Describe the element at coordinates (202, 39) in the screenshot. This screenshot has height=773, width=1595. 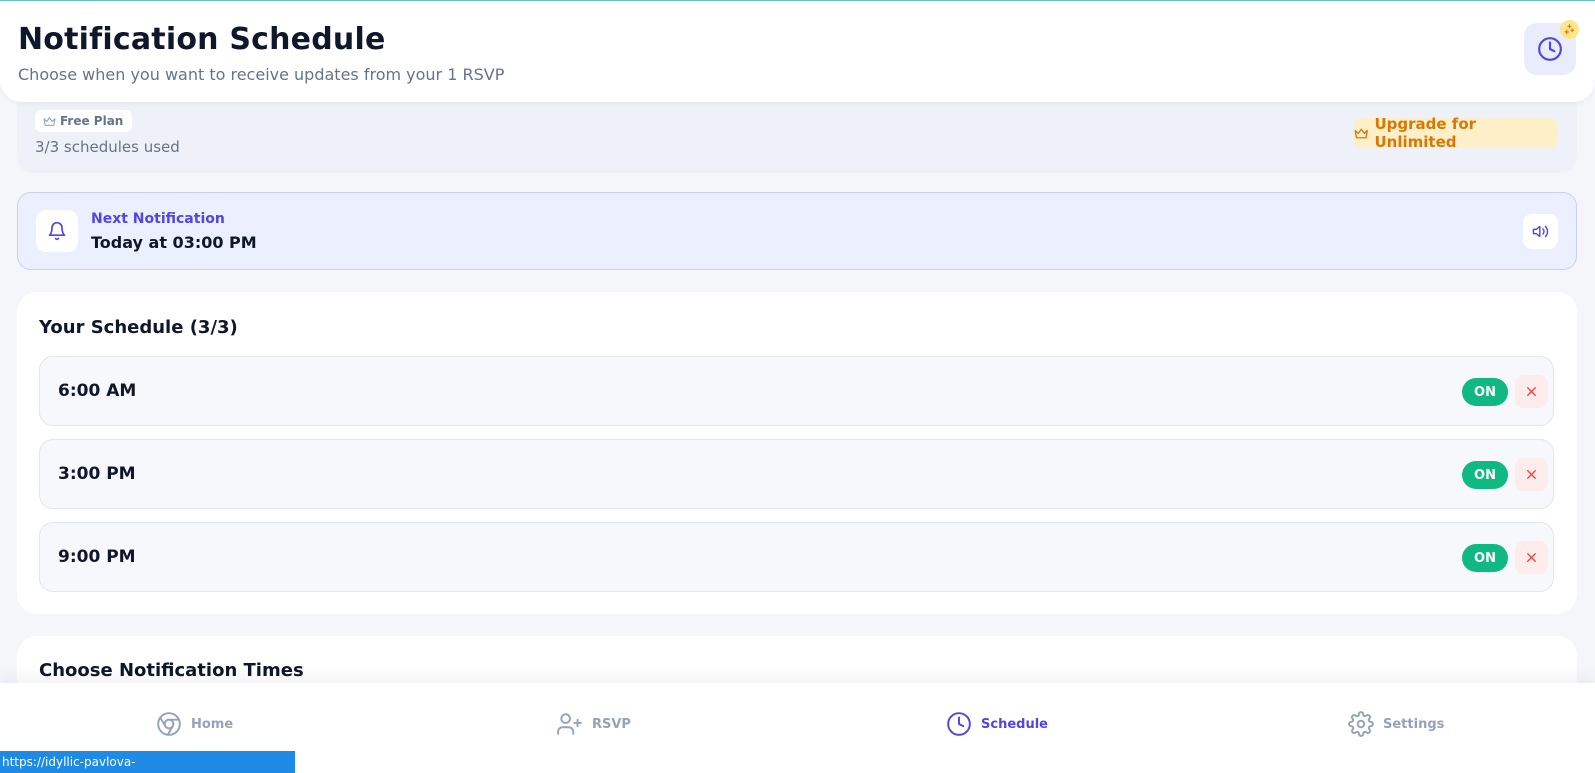
I see `page-title: Notification Schedule` at that location.